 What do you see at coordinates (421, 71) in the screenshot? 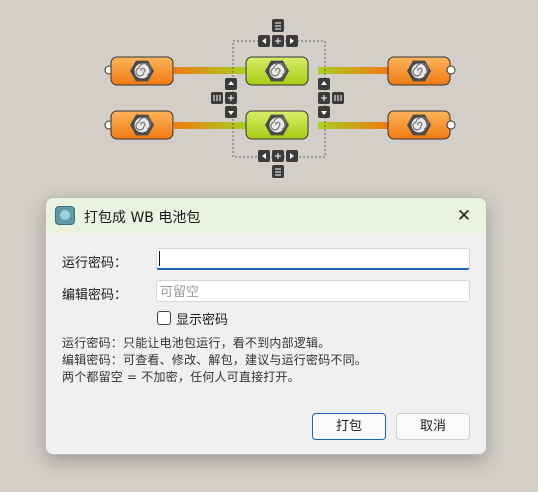
I see `component-orange-top-right` at bounding box center [421, 71].